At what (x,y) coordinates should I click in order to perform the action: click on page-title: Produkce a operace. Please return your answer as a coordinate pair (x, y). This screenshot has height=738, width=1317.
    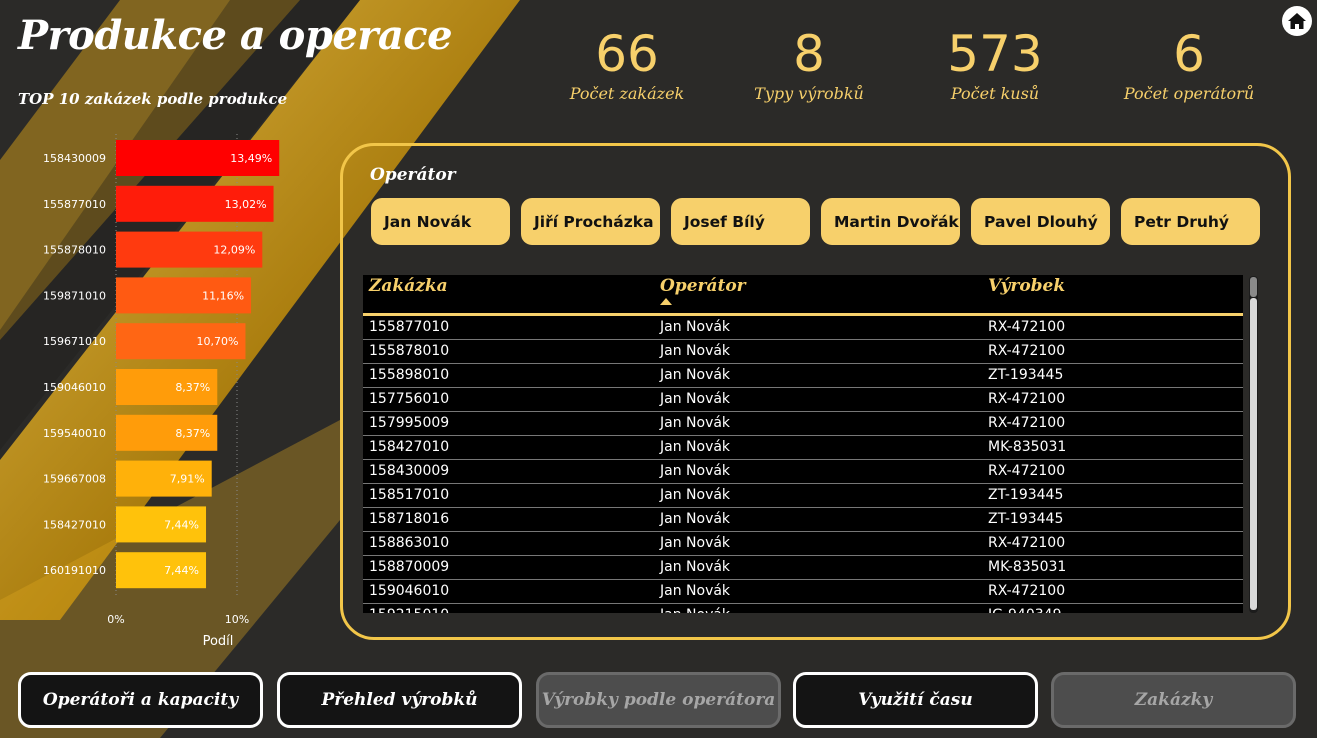
    Looking at the image, I should click on (235, 35).